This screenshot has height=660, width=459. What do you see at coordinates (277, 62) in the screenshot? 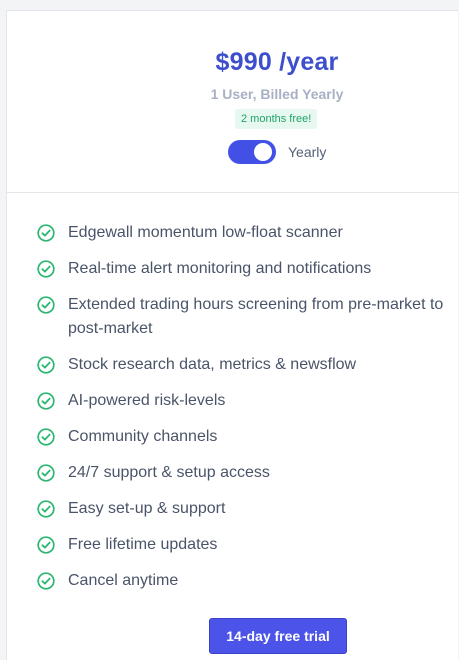
I see `price: $990 /year` at bounding box center [277, 62].